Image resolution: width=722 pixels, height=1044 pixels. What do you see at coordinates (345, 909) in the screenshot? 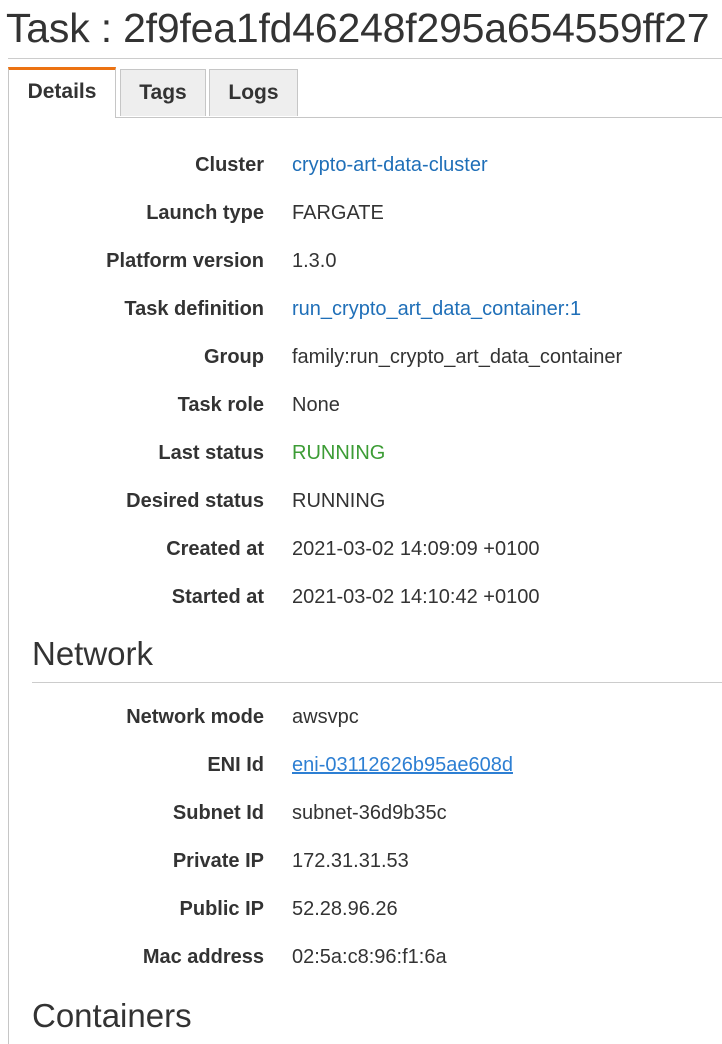
I see `public-ip-value: 52.28.96.26` at bounding box center [345, 909].